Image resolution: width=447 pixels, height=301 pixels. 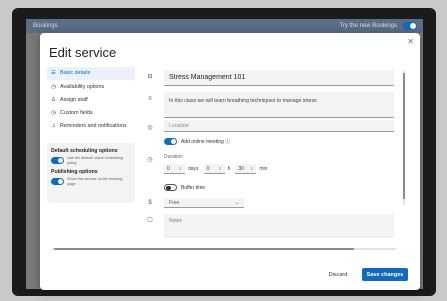 I want to click on vertical-scrollbar, so click(x=404, y=138).